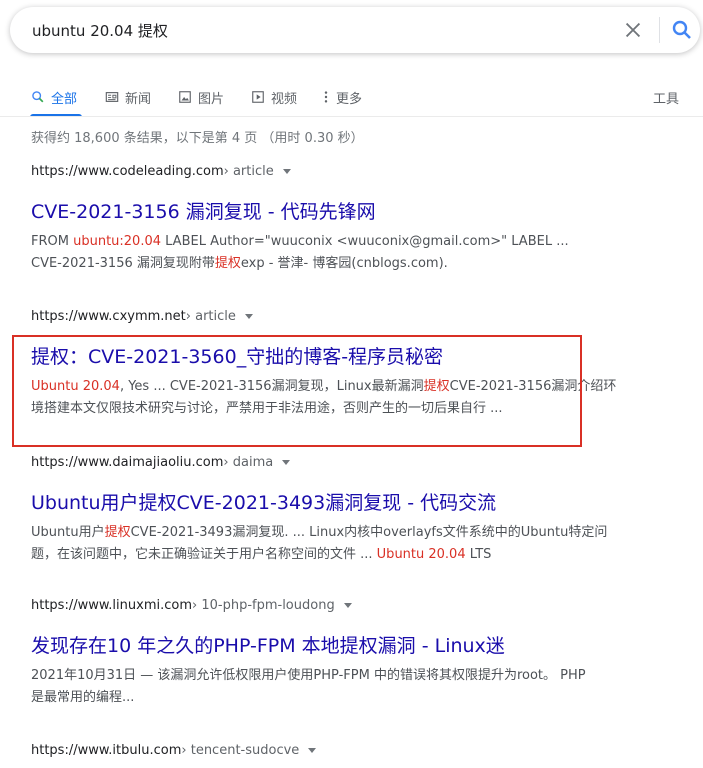 The width and height of the screenshot is (703, 768). I want to click on result-url: https://www.itbulu.com › tencent-sudocve, so click(331, 750).